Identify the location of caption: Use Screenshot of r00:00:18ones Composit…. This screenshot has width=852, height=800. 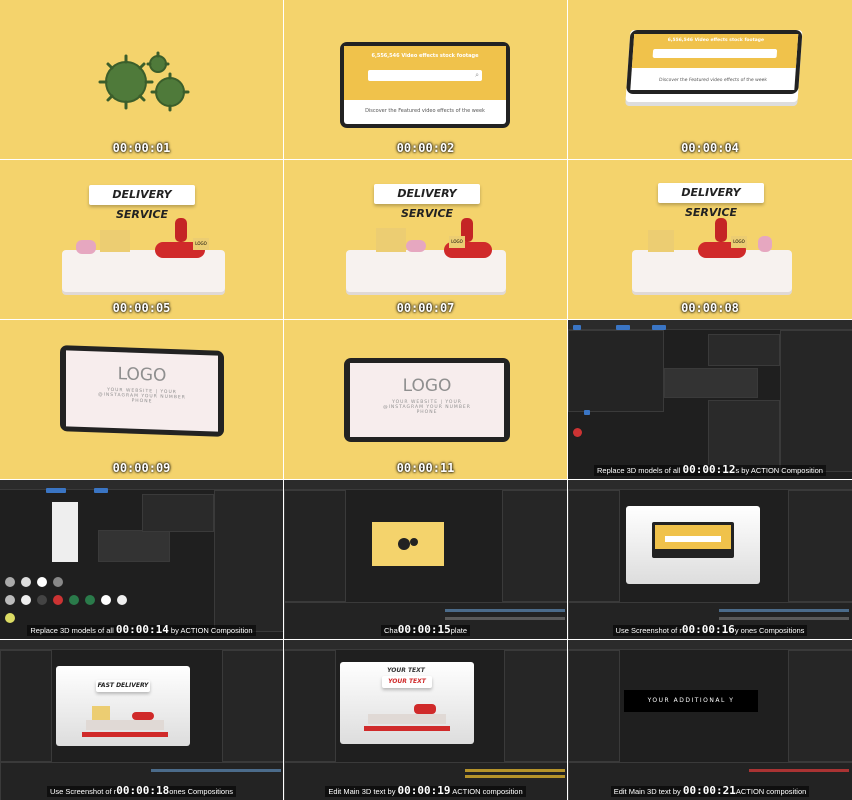
(141, 790).